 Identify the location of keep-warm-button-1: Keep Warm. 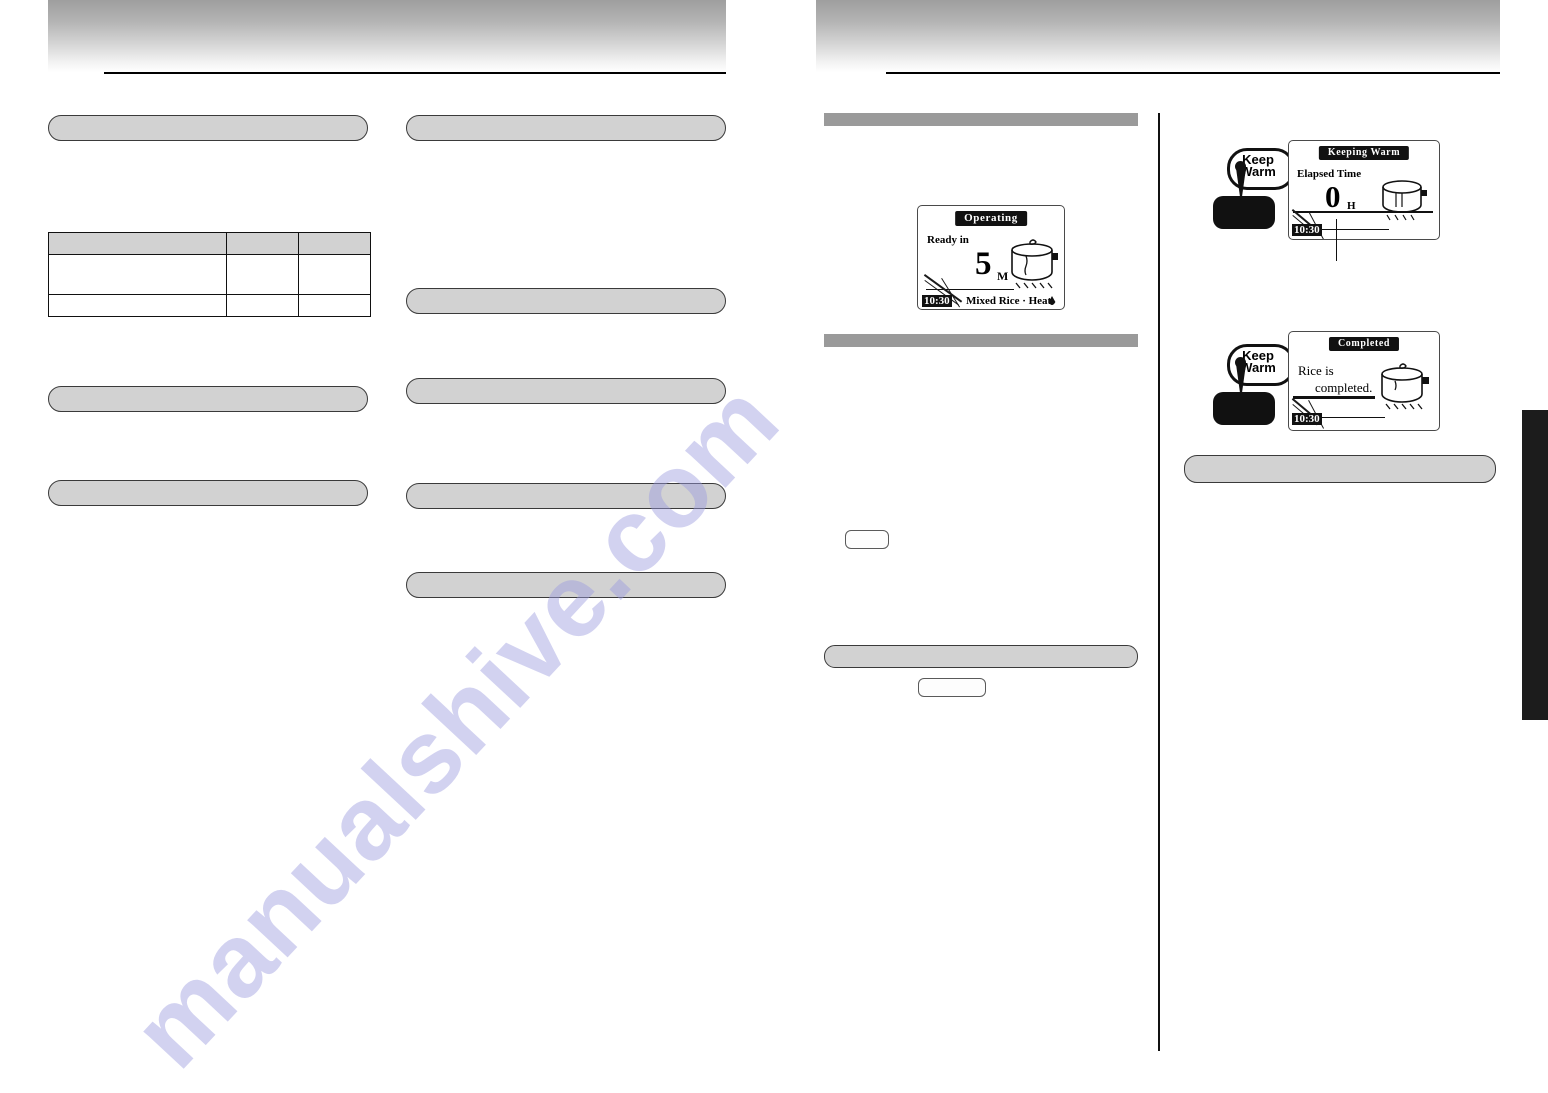
(1254, 190).